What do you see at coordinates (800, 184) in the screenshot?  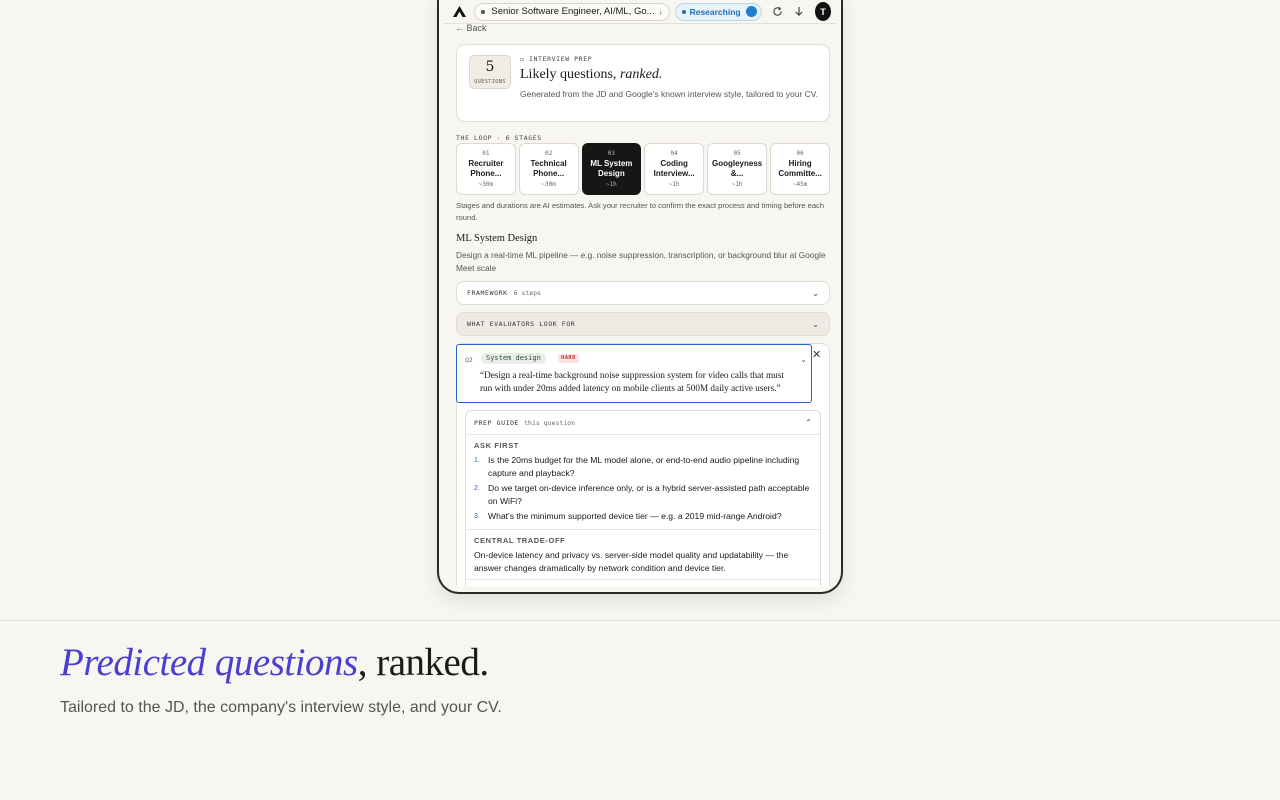 I see `stage-duration: ~45m` at bounding box center [800, 184].